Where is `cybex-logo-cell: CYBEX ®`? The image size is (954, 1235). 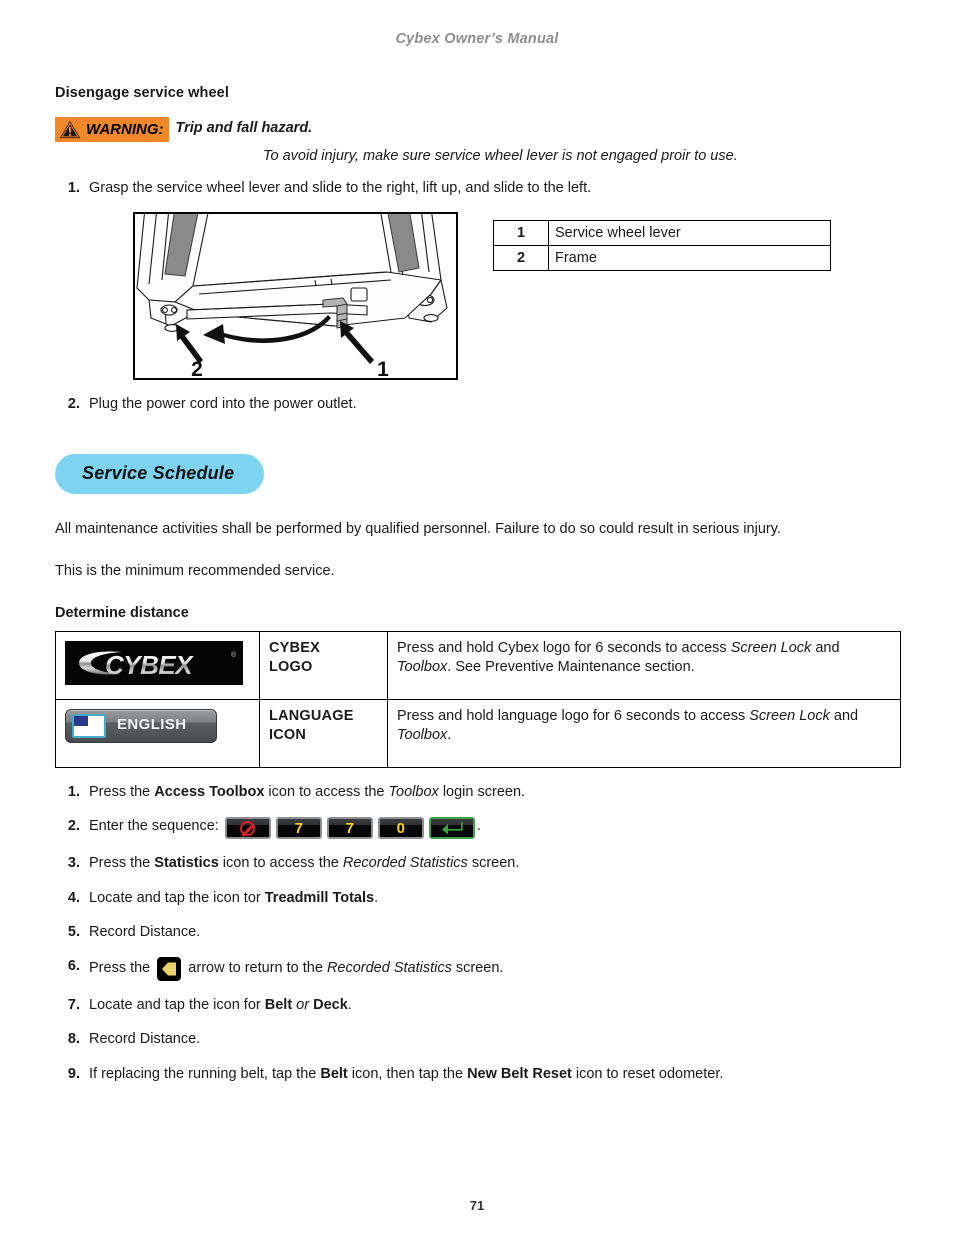
cybex-logo-cell: CYBEX ® is located at coordinates (157, 665).